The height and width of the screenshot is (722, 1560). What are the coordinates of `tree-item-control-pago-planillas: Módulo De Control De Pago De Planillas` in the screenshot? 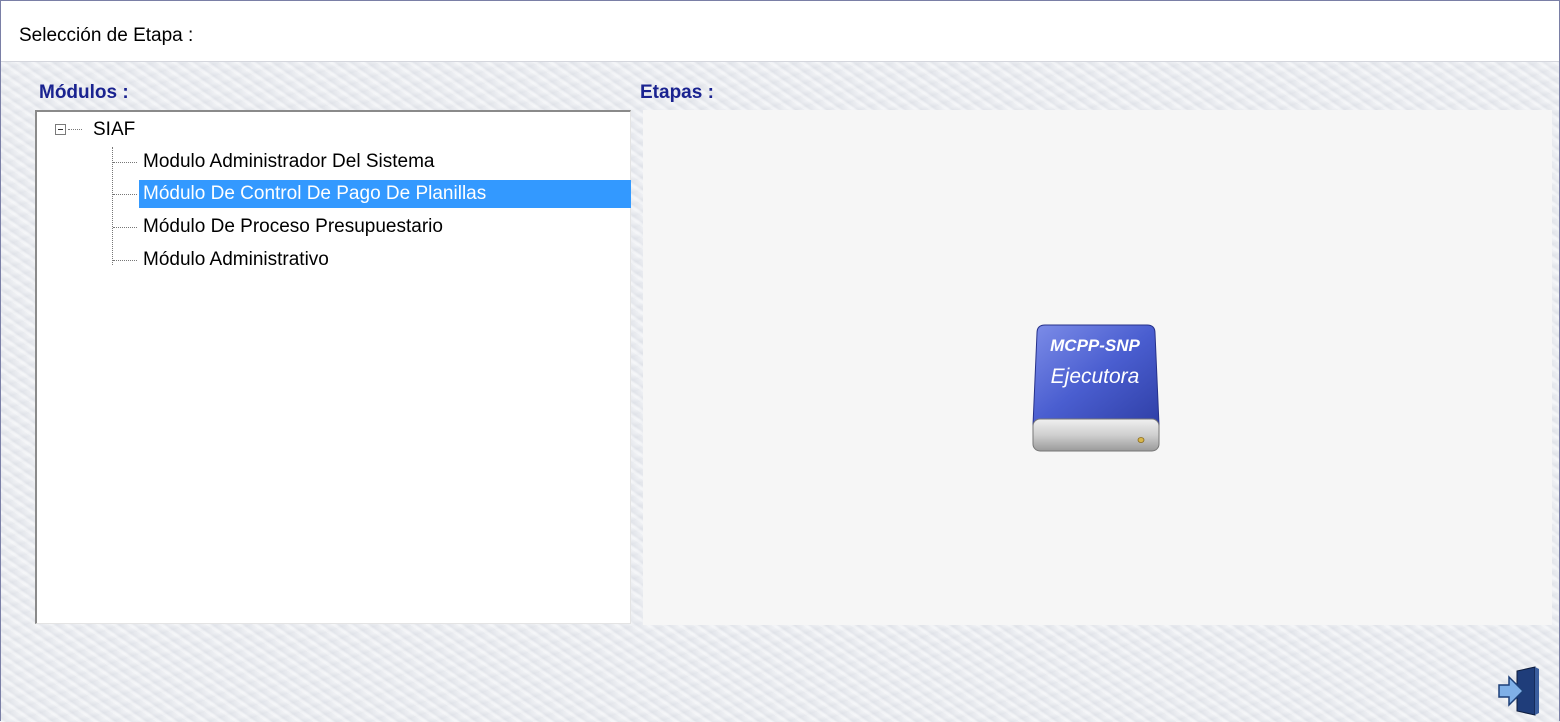 It's located at (385, 194).